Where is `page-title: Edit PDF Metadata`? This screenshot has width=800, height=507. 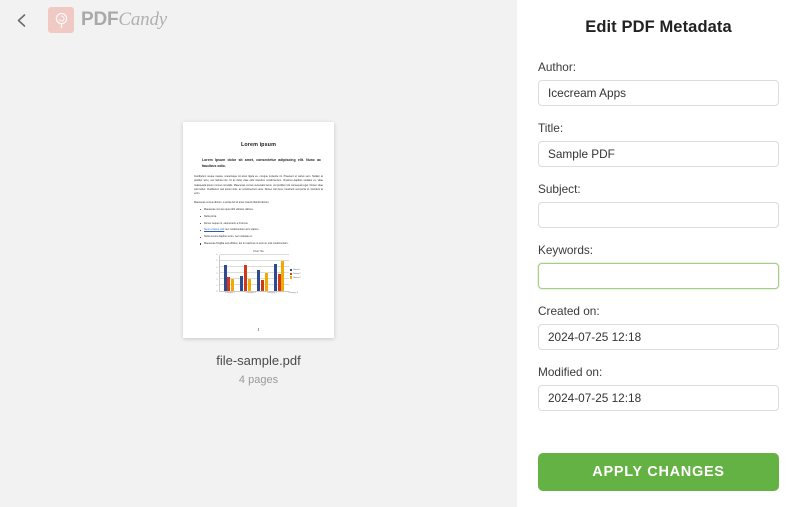 page-title: Edit PDF Metadata is located at coordinates (658, 27).